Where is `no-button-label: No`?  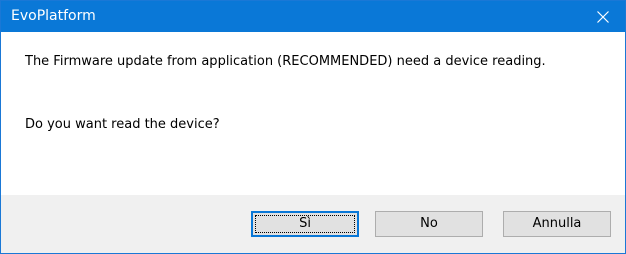 no-button-label: No is located at coordinates (429, 223).